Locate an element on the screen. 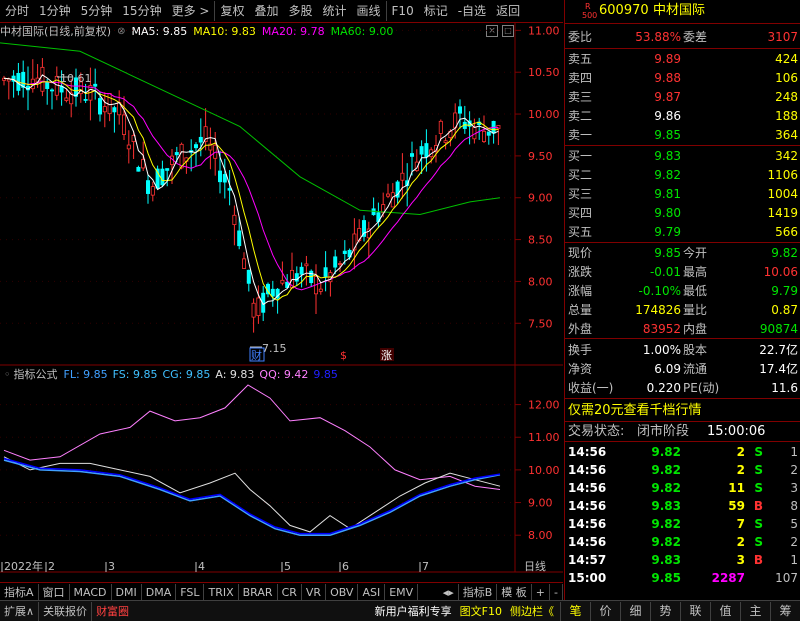 The height and width of the screenshot is (621, 800). related-quote-button: 关联报价 is located at coordinates (64, 611).